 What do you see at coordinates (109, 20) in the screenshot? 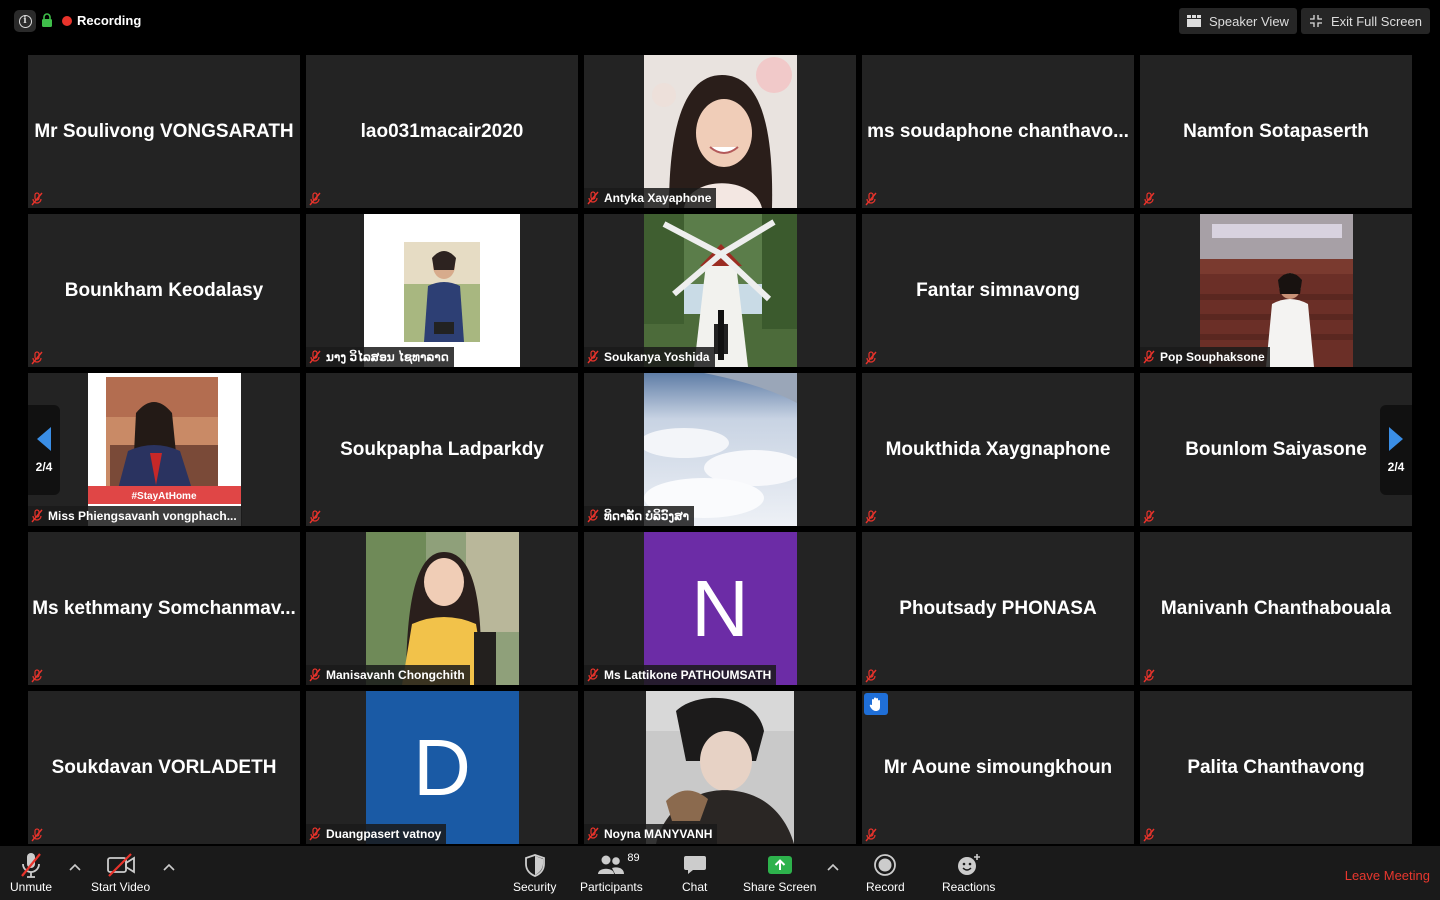
I see `recording-label: Recording` at bounding box center [109, 20].